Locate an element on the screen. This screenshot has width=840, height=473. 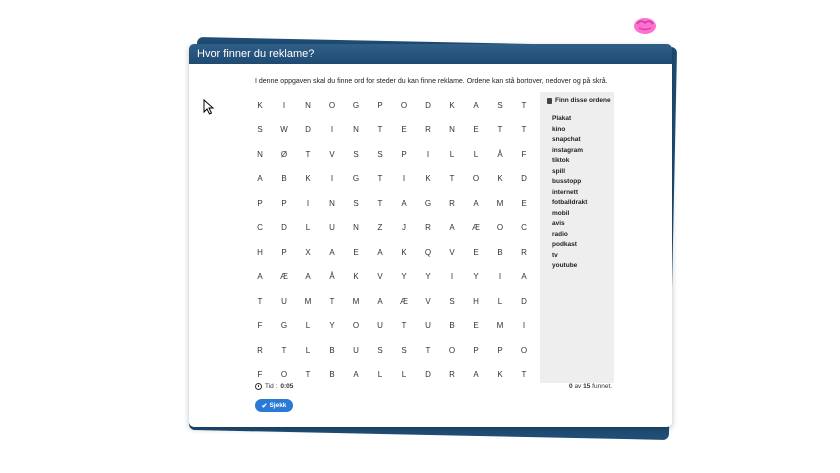
grid-cell: Ø is located at coordinates (284, 154).